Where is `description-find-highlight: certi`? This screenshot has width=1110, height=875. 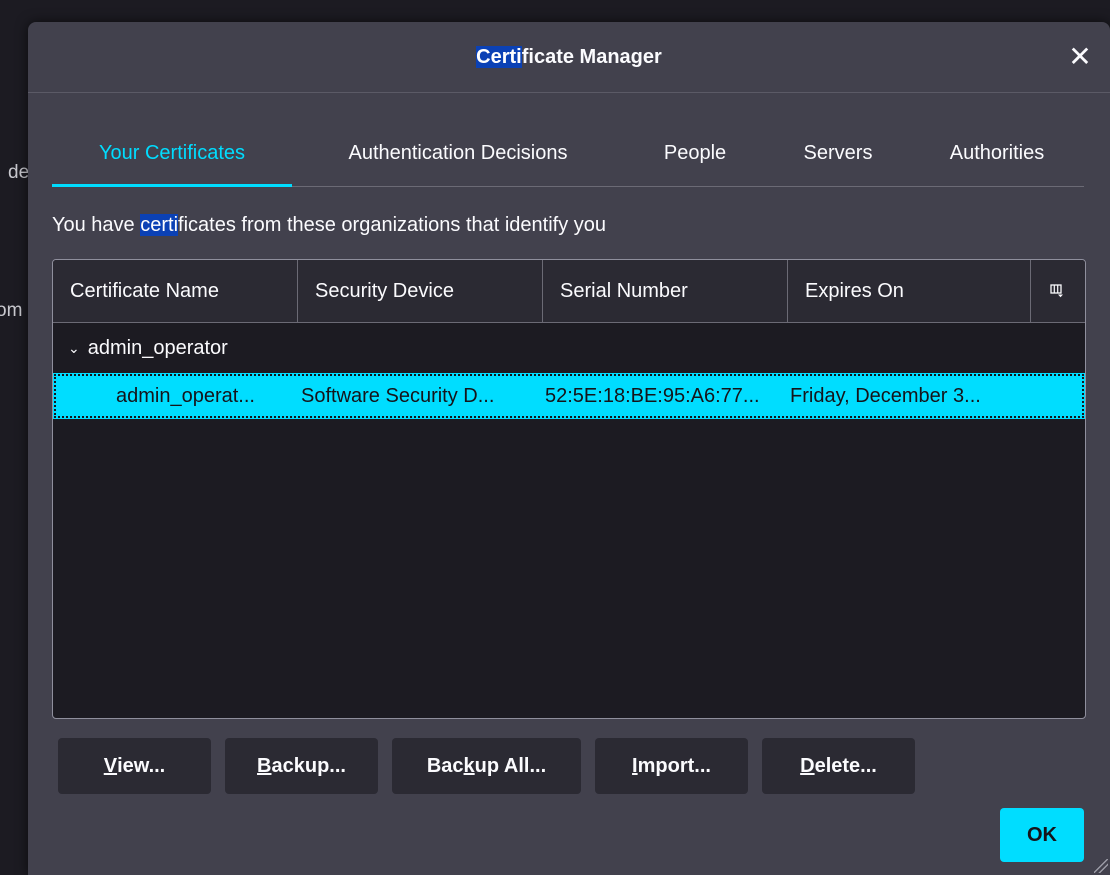 description-find-highlight: certi is located at coordinates (159, 225).